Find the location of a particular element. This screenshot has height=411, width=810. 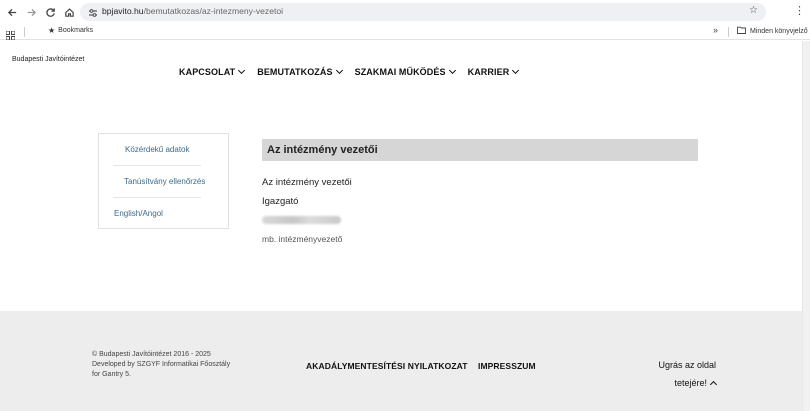

deputy-role: mb. intézményvezető is located at coordinates (302, 239).